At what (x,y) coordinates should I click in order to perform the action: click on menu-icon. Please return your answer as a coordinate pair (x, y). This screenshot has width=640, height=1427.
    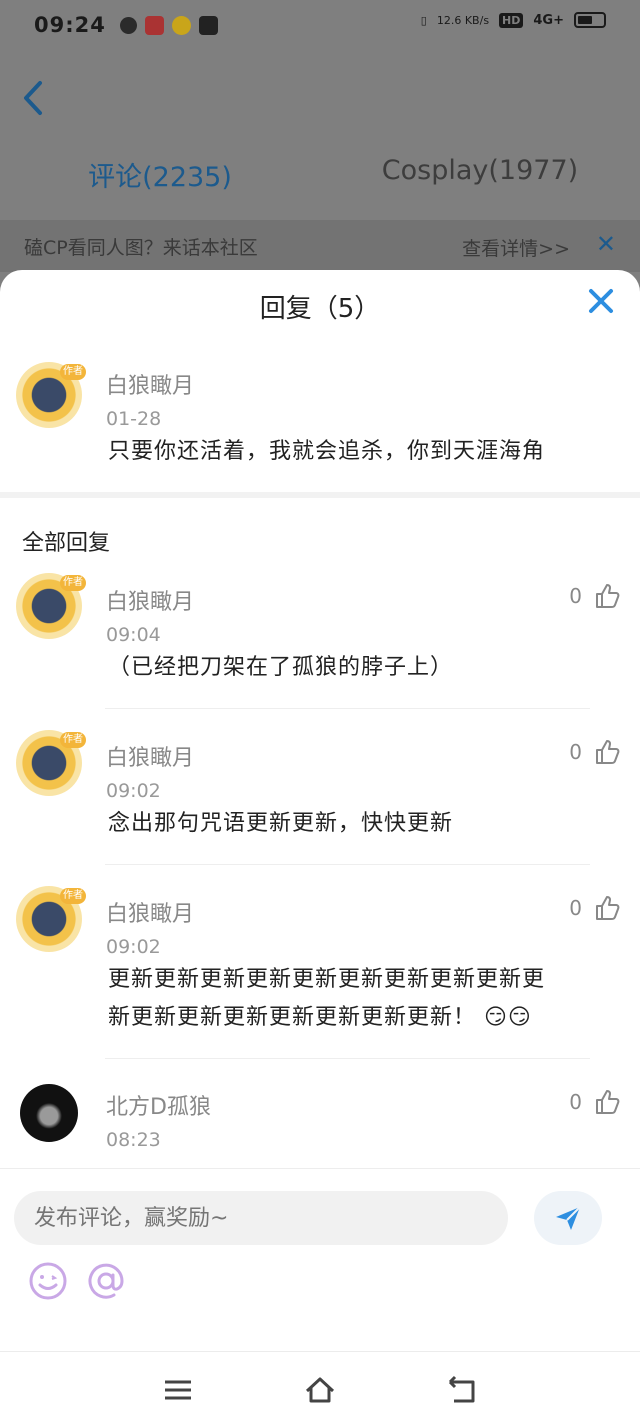
    Looking at the image, I should click on (178, 1390).